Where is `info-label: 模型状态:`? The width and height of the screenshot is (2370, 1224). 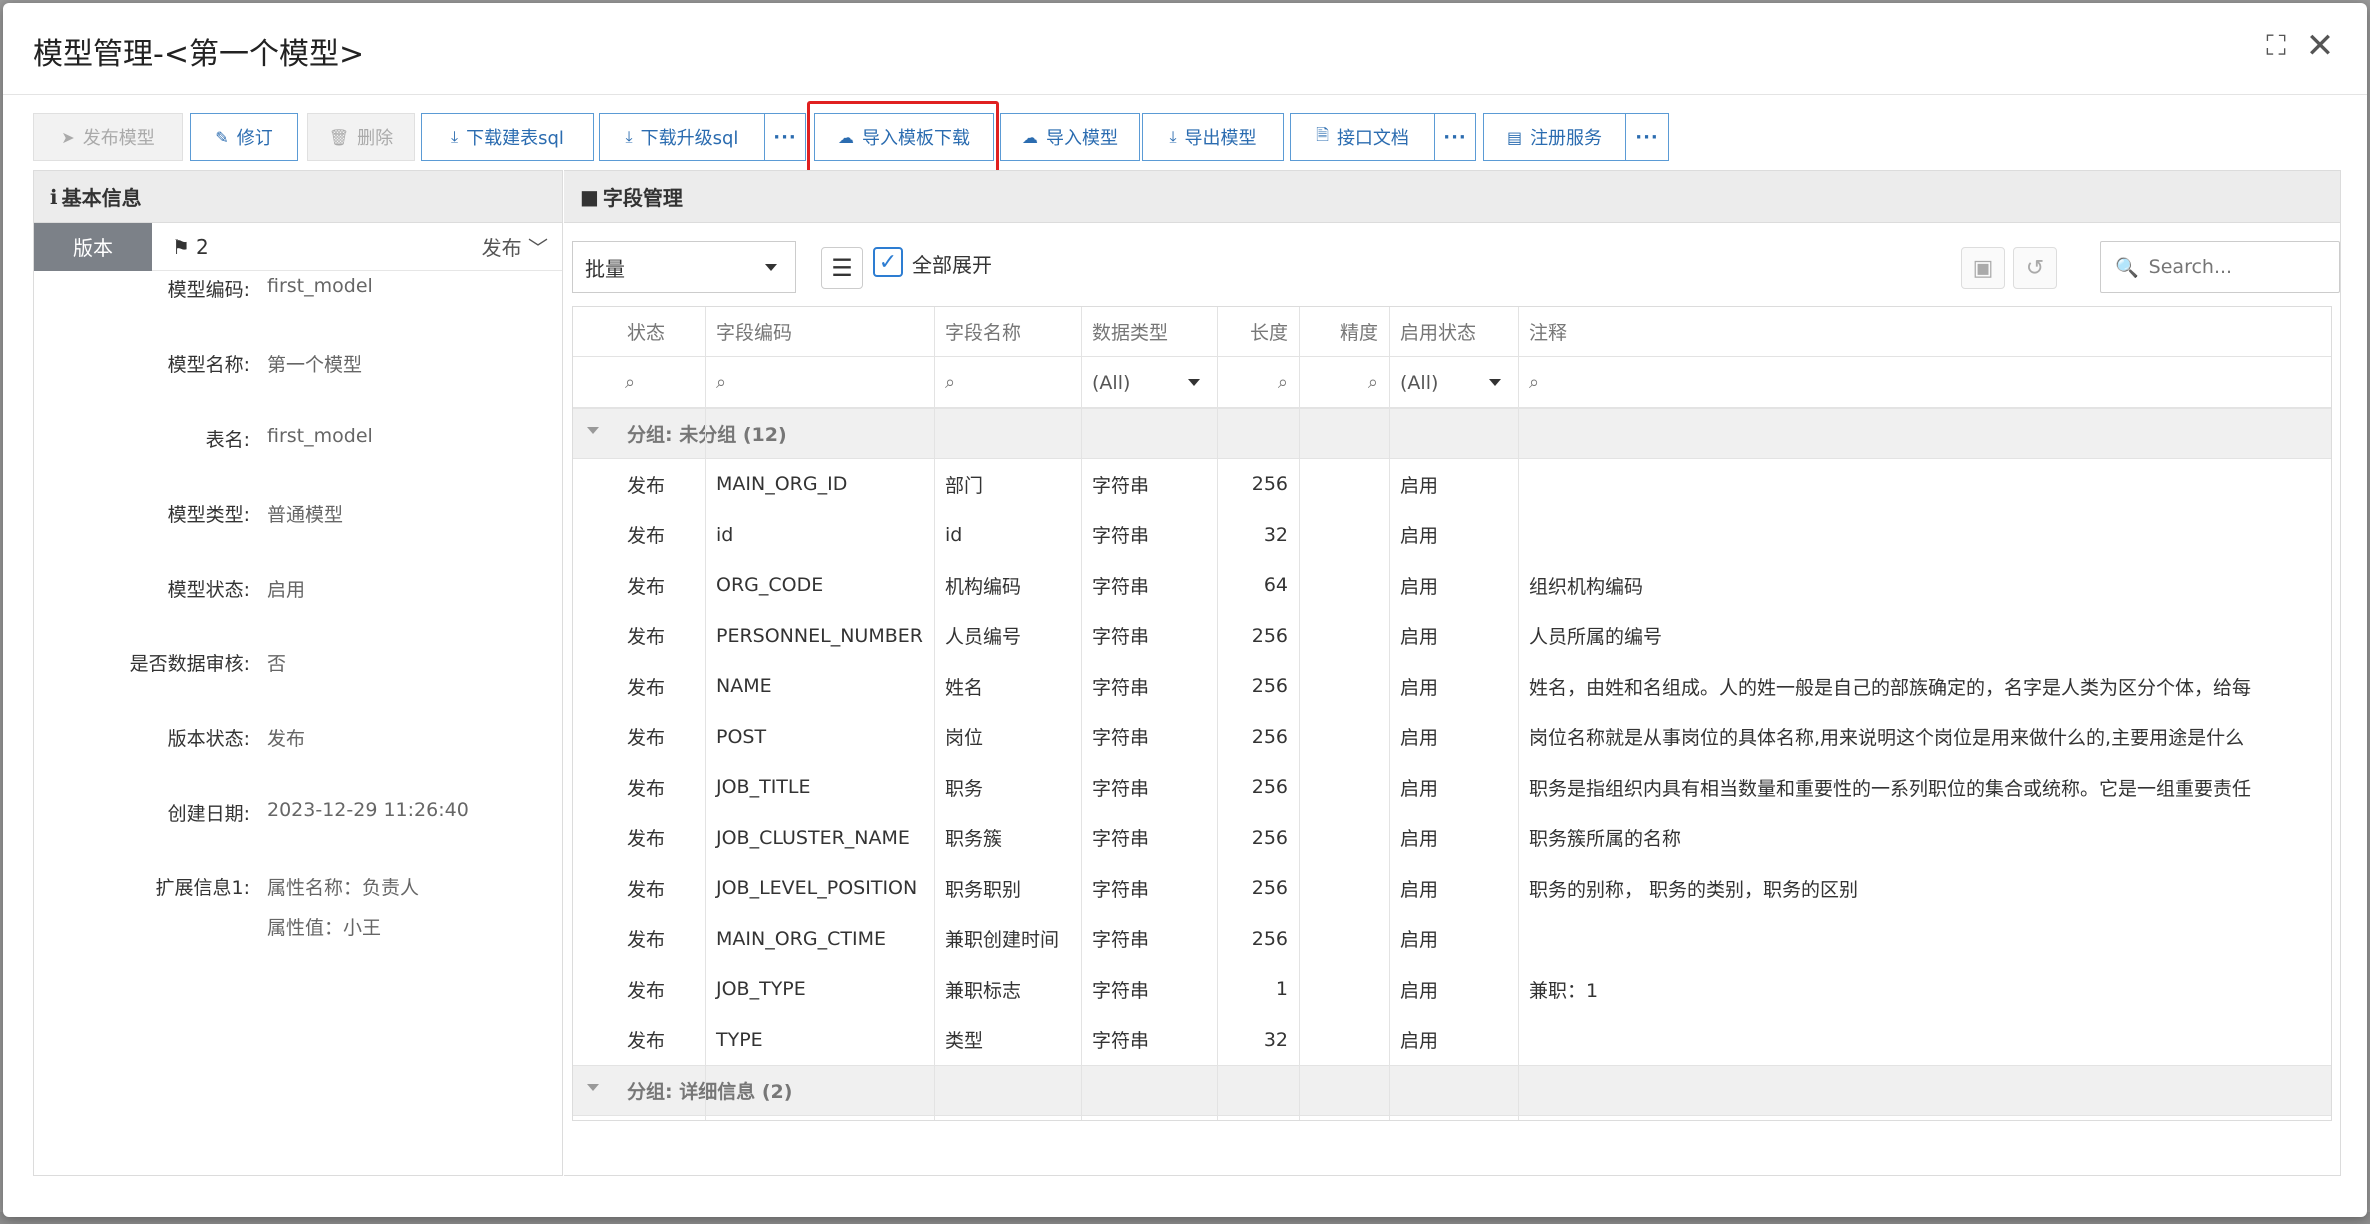 info-label: 模型状态: is located at coordinates (208, 590).